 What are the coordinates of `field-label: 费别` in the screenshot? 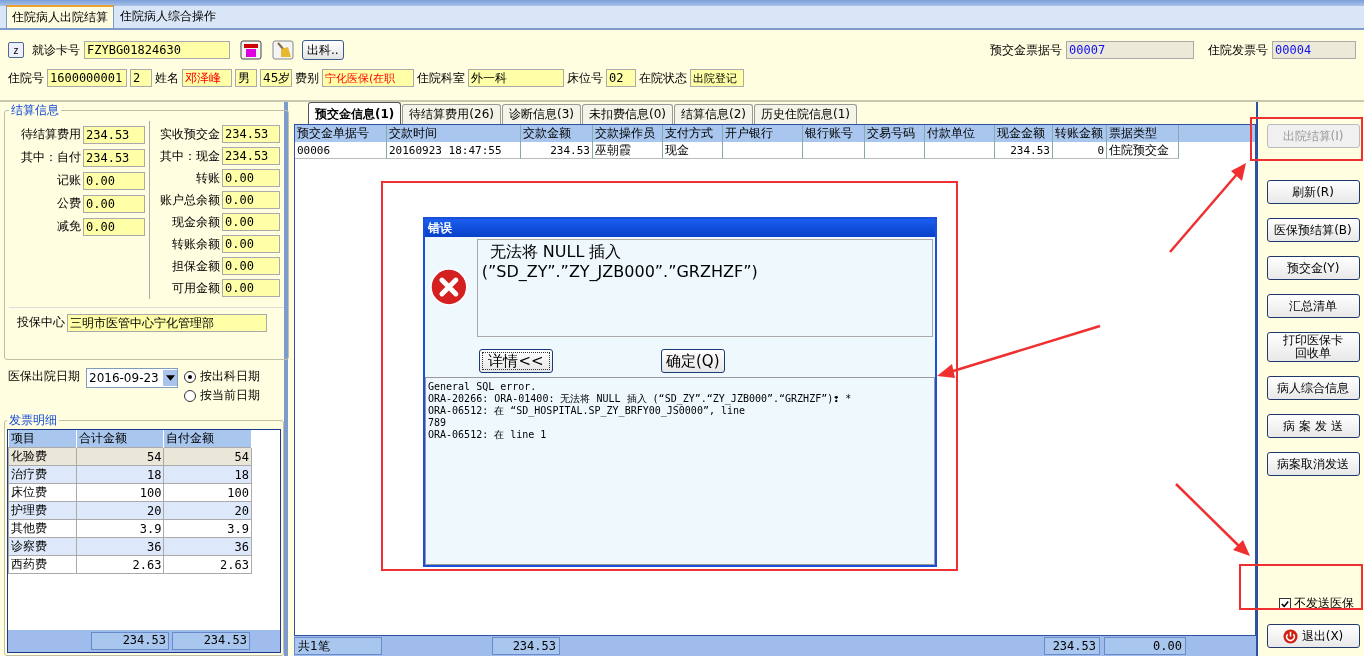 It's located at (307, 78).